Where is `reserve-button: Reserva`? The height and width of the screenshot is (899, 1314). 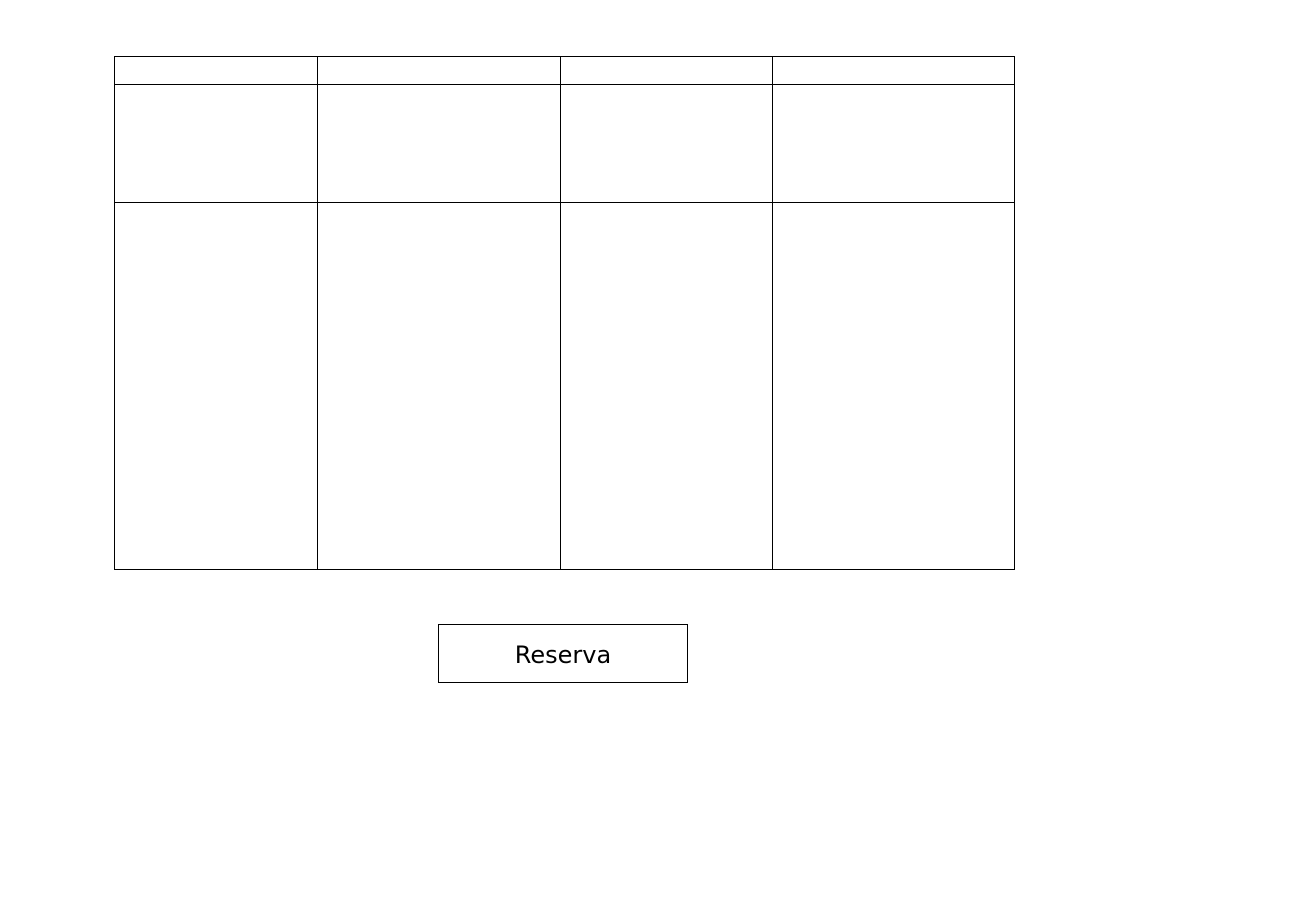
reserve-button: Reserva is located at coordinates (563, 653).